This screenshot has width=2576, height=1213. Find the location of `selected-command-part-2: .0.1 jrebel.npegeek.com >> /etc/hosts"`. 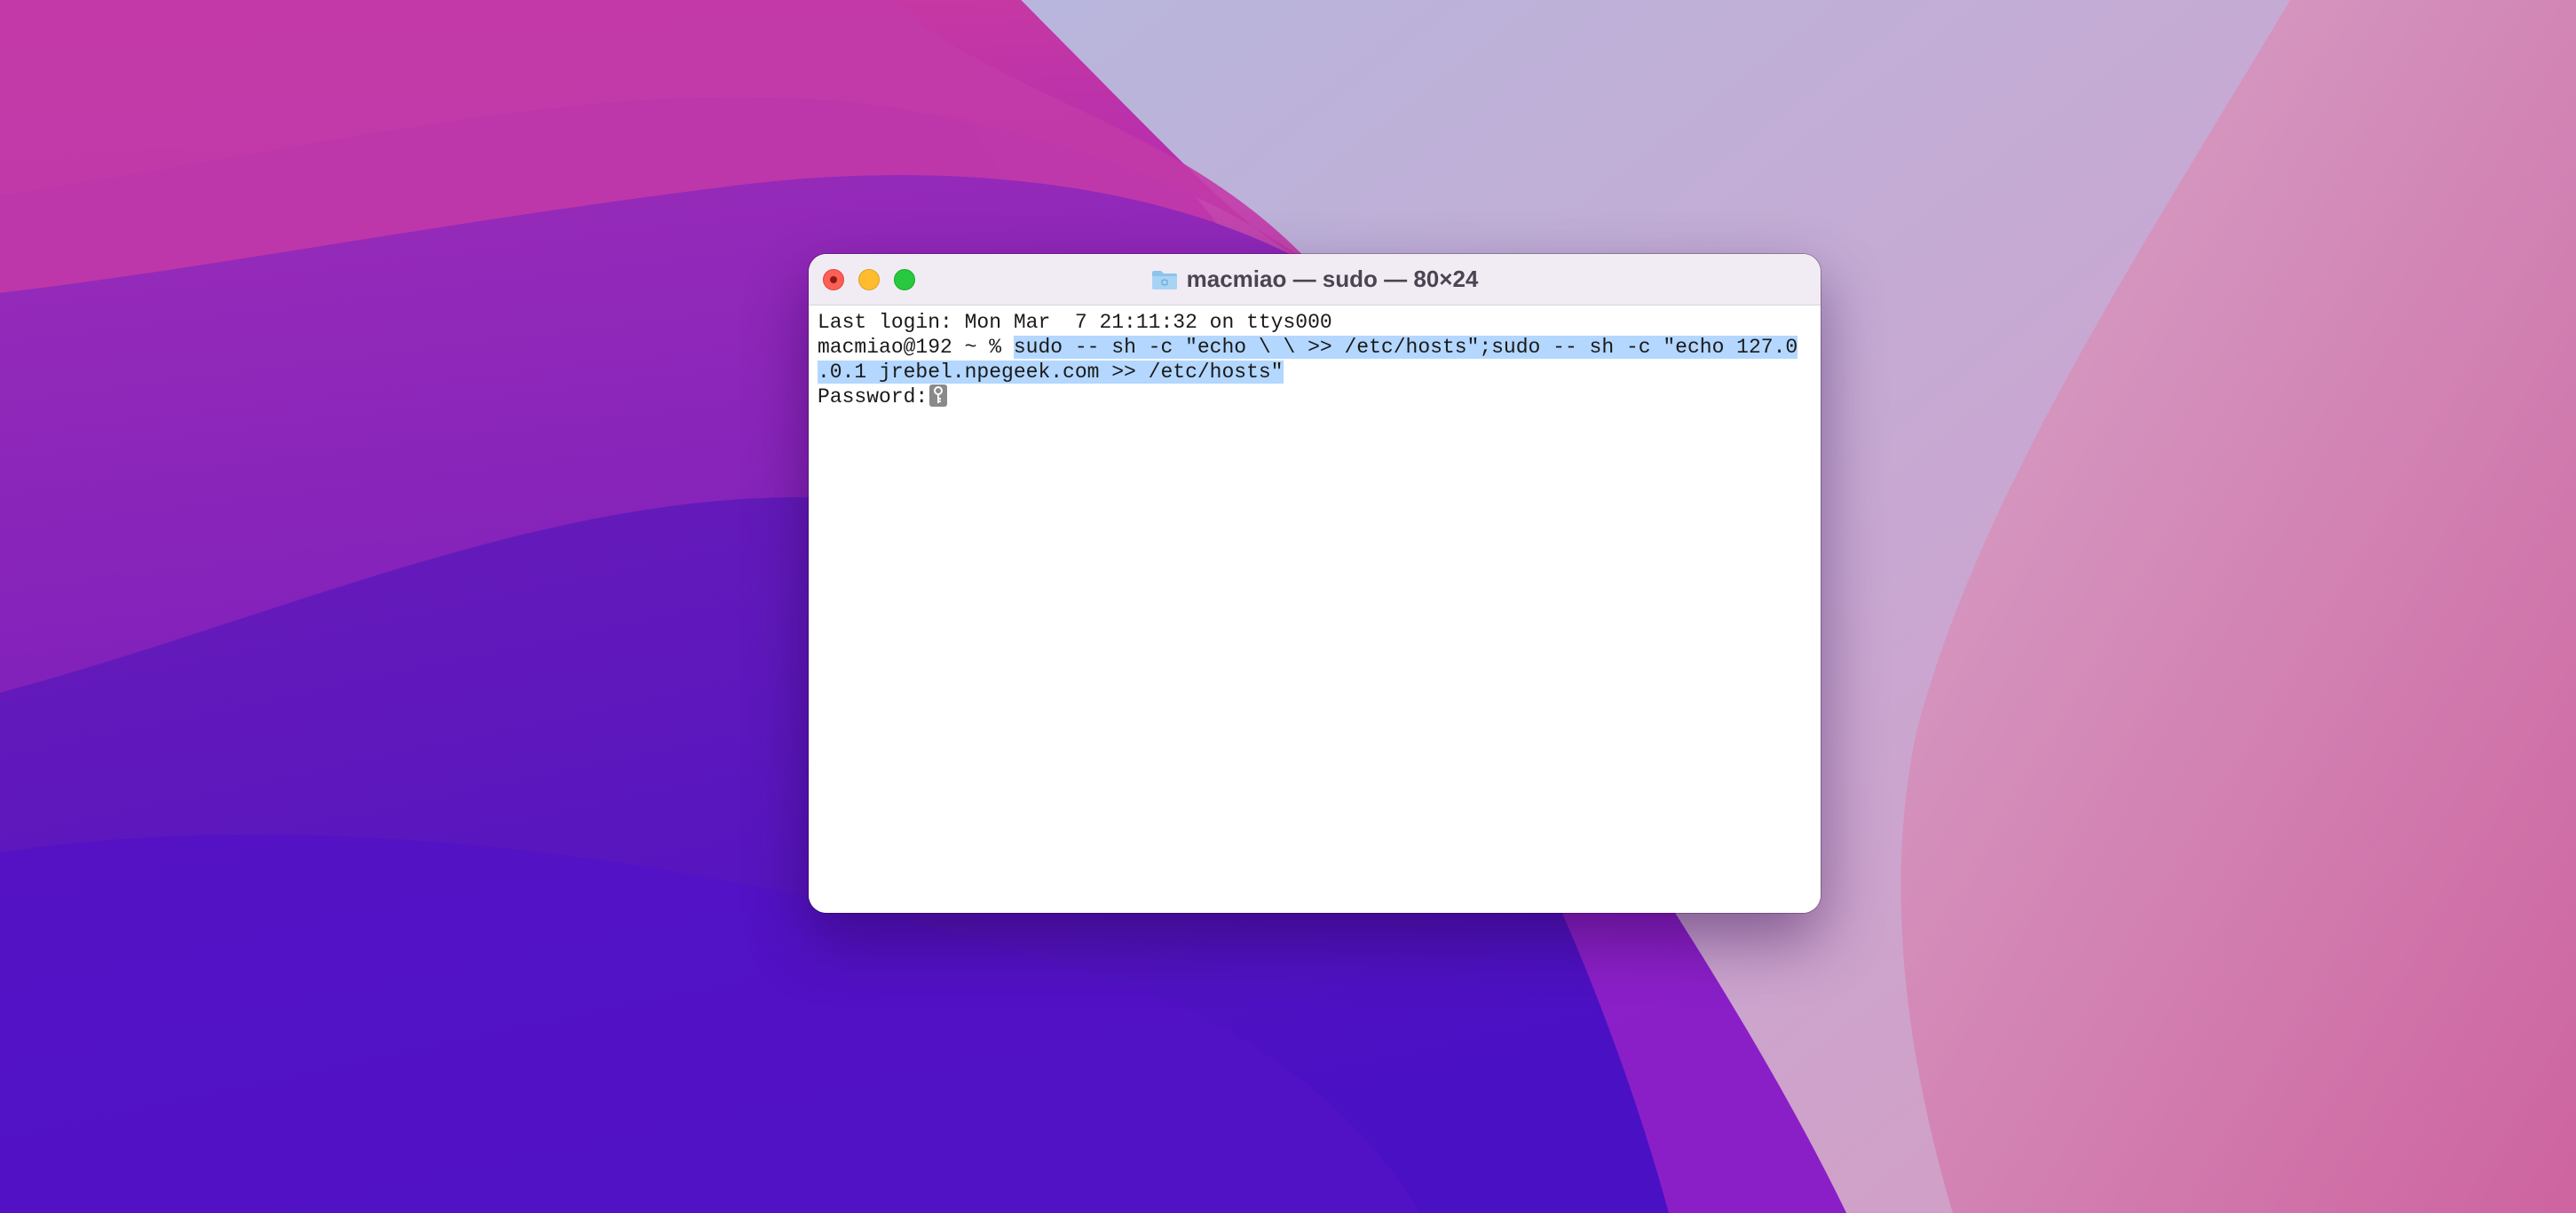

selected-command-part-2: .0.1 jrebel.npegeek.com >> /etc/hosts" is located at coordinates (1051, 372).